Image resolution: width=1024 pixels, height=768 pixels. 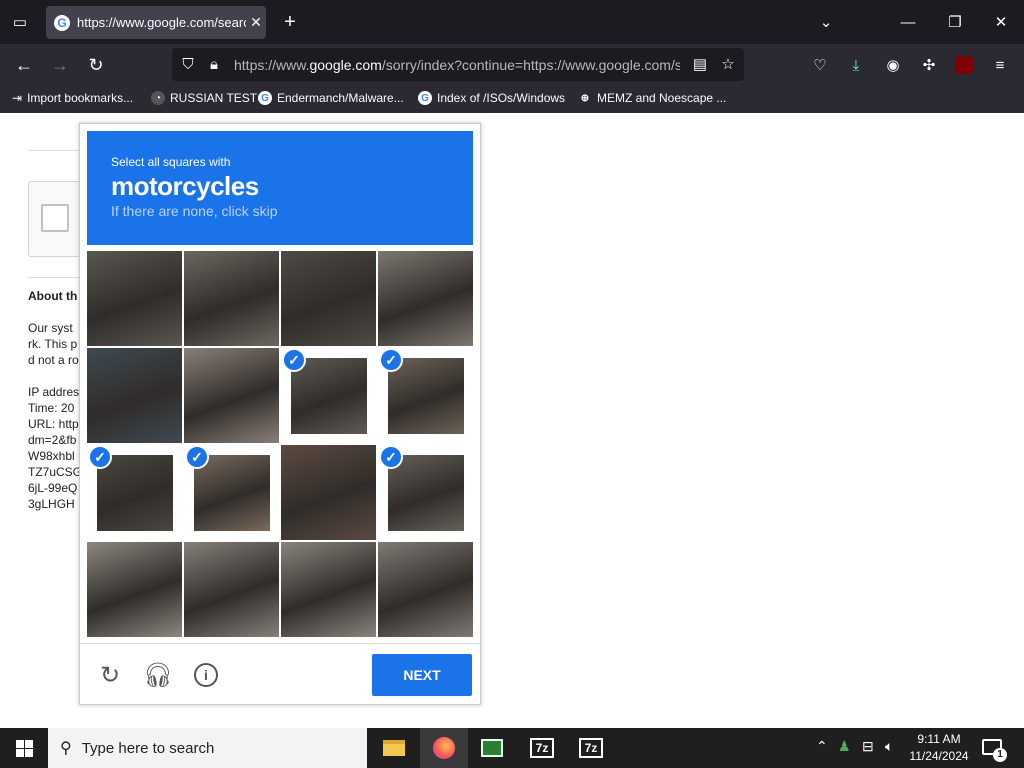 I want to click on divider, so click(x=280, y=643).